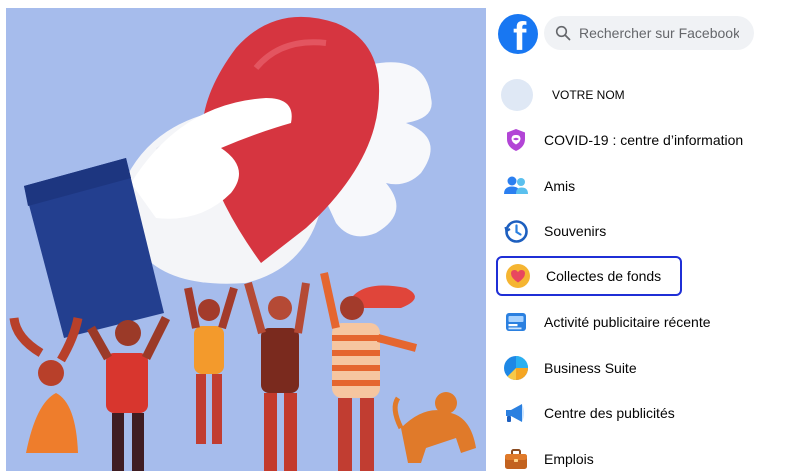 Image resolution: width=796 pixels, height=471 pixels. I want to click on profile-row: VOTRE NOM, so click(563, 95).